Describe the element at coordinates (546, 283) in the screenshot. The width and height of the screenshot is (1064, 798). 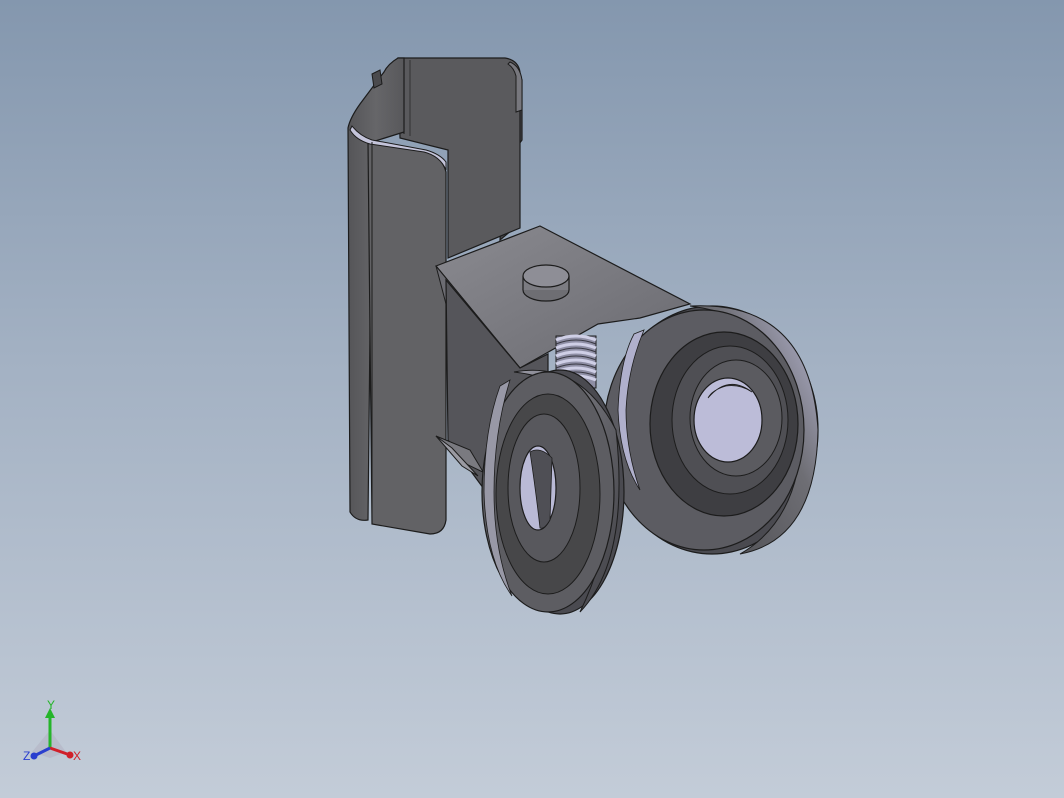
I see `pivot-pin` at that location.